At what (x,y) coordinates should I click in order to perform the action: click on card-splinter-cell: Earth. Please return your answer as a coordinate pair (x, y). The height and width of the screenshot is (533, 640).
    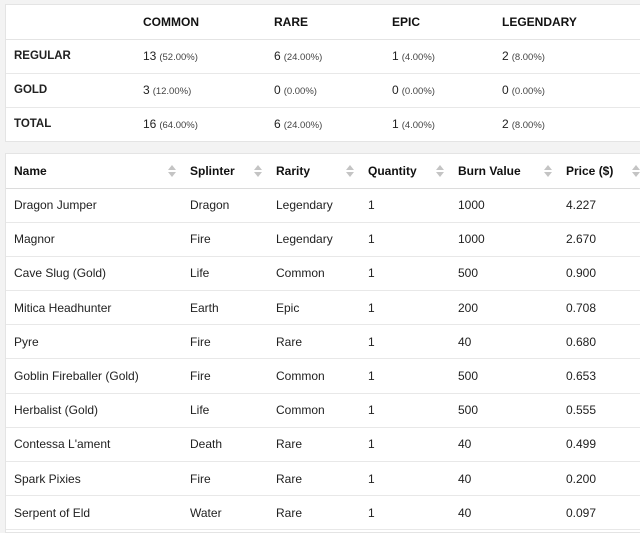
    Looking at the image, I should click on (225, 308).